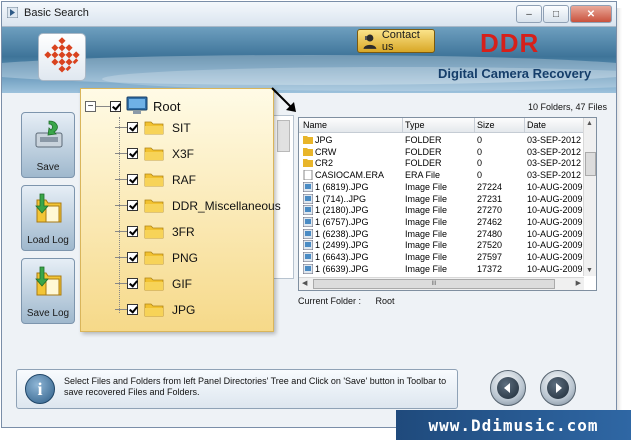  I want to click on table-row: 1 (6643).JPG Image File 27597 10-AUG-2009, so click(447, 257).